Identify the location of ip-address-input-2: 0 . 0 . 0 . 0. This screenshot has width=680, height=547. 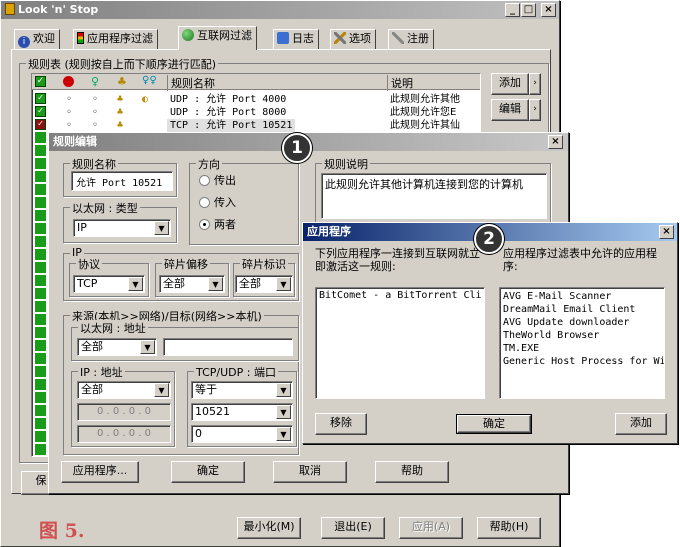
(124, 434).